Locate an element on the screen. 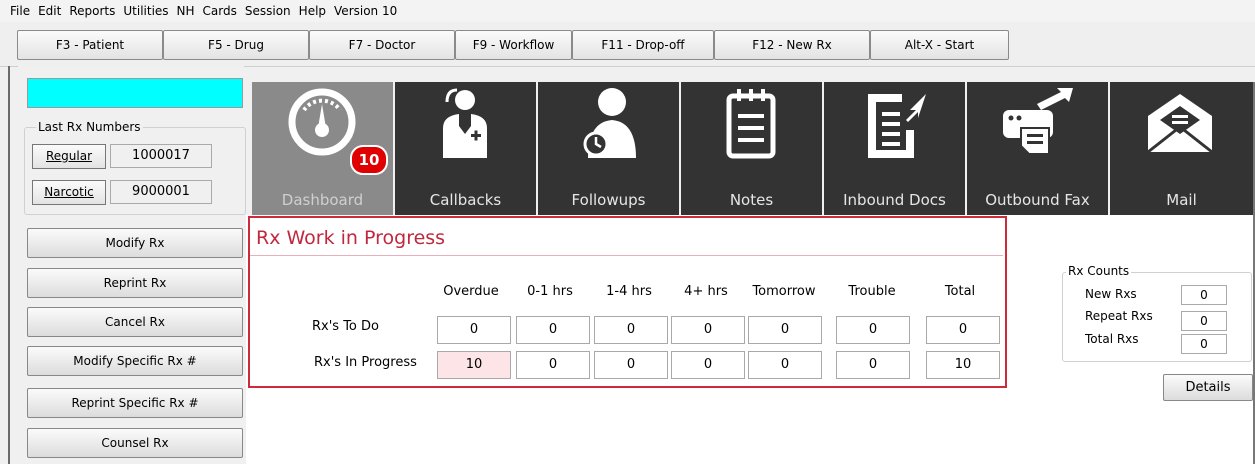  row-label-to-do: Rx's To Do is located at coordinates (345, 326).